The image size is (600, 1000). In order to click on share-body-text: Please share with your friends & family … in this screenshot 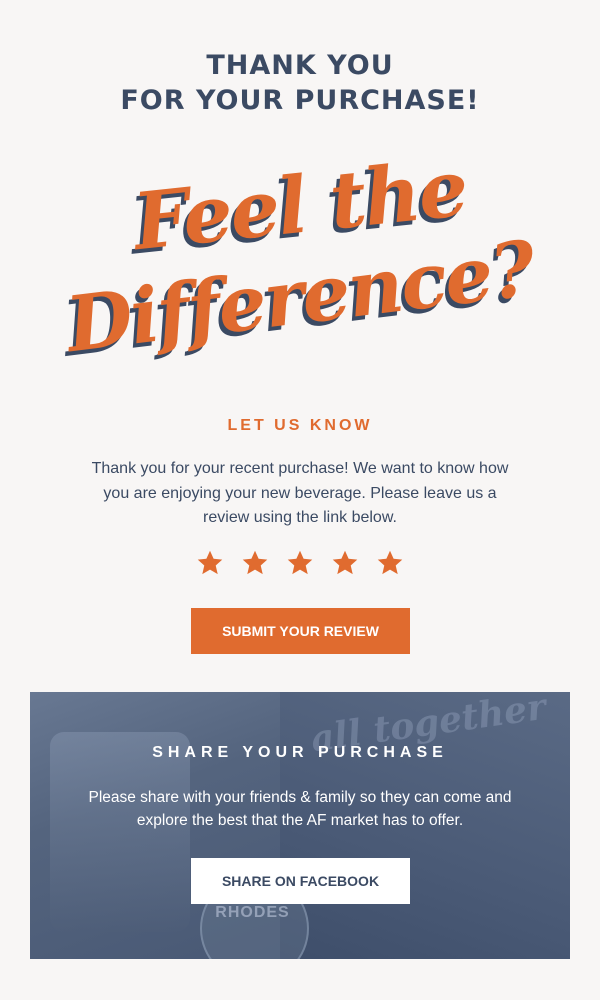, I will do `click(300, 809)`.